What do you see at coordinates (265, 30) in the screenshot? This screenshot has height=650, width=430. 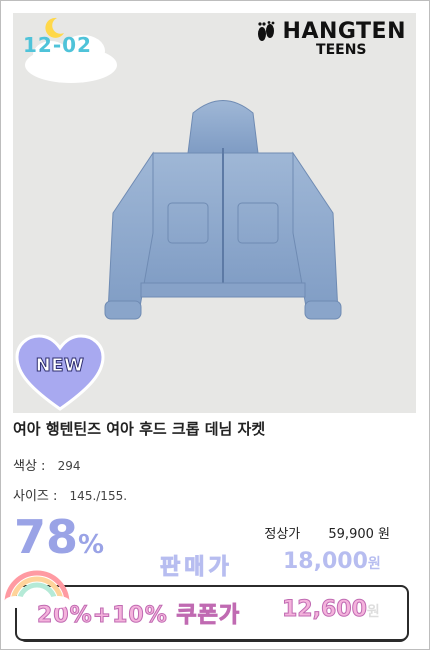 I see `footprints-icon` at bounding box center [265, 30].